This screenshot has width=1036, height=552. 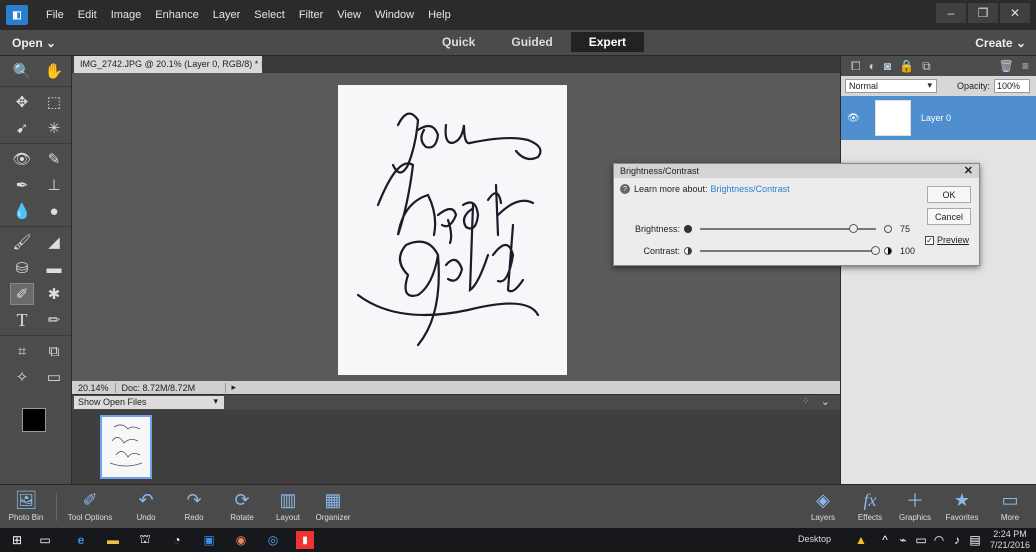 What do you see at coordinates (1006, 66) in the screenshot?
I see `trash-icon: 🗑` at bounding box center [1006, 66].